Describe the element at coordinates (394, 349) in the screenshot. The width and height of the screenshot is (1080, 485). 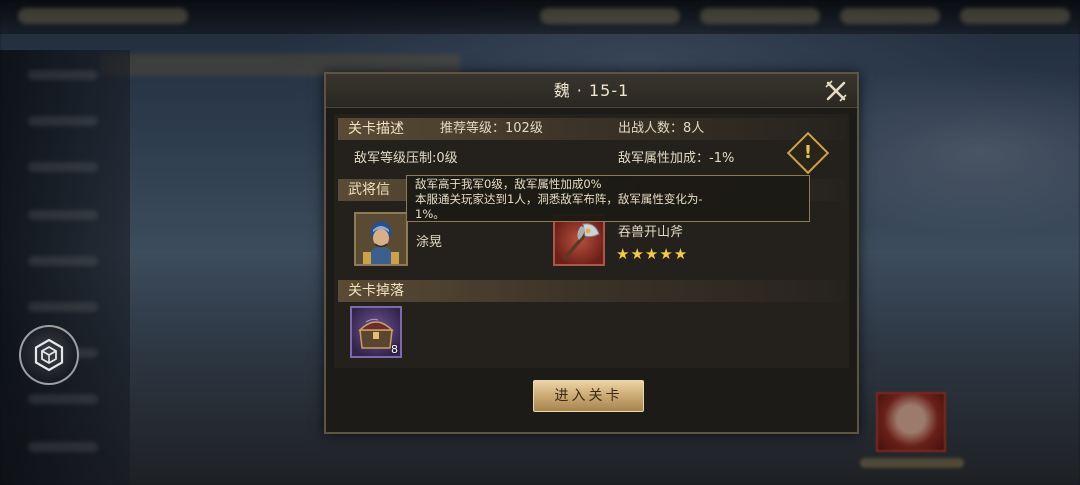
I see `drop-count: 8` at that location.